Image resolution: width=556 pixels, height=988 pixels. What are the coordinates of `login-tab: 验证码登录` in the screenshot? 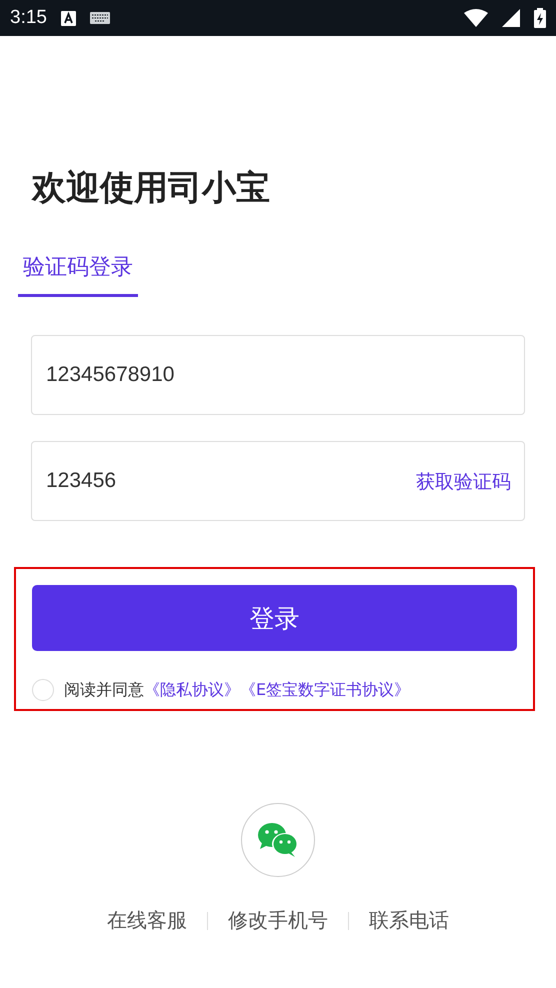 It's located at (78, 271).